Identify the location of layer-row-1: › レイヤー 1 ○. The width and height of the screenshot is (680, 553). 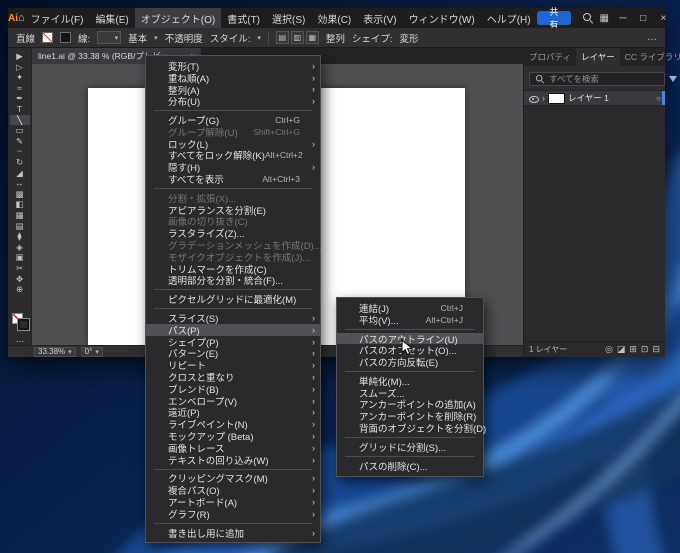
(594, 98).